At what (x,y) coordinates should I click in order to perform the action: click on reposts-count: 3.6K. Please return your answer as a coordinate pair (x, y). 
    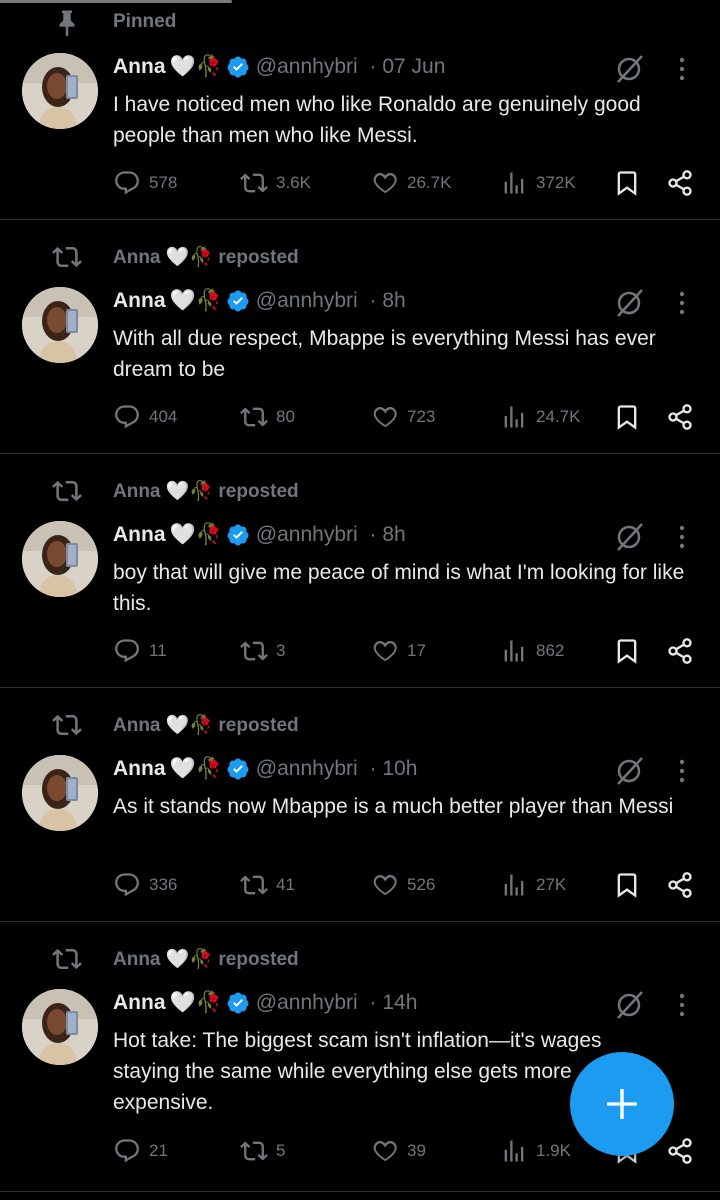
    Looking at the image, I should click on (293, 182).